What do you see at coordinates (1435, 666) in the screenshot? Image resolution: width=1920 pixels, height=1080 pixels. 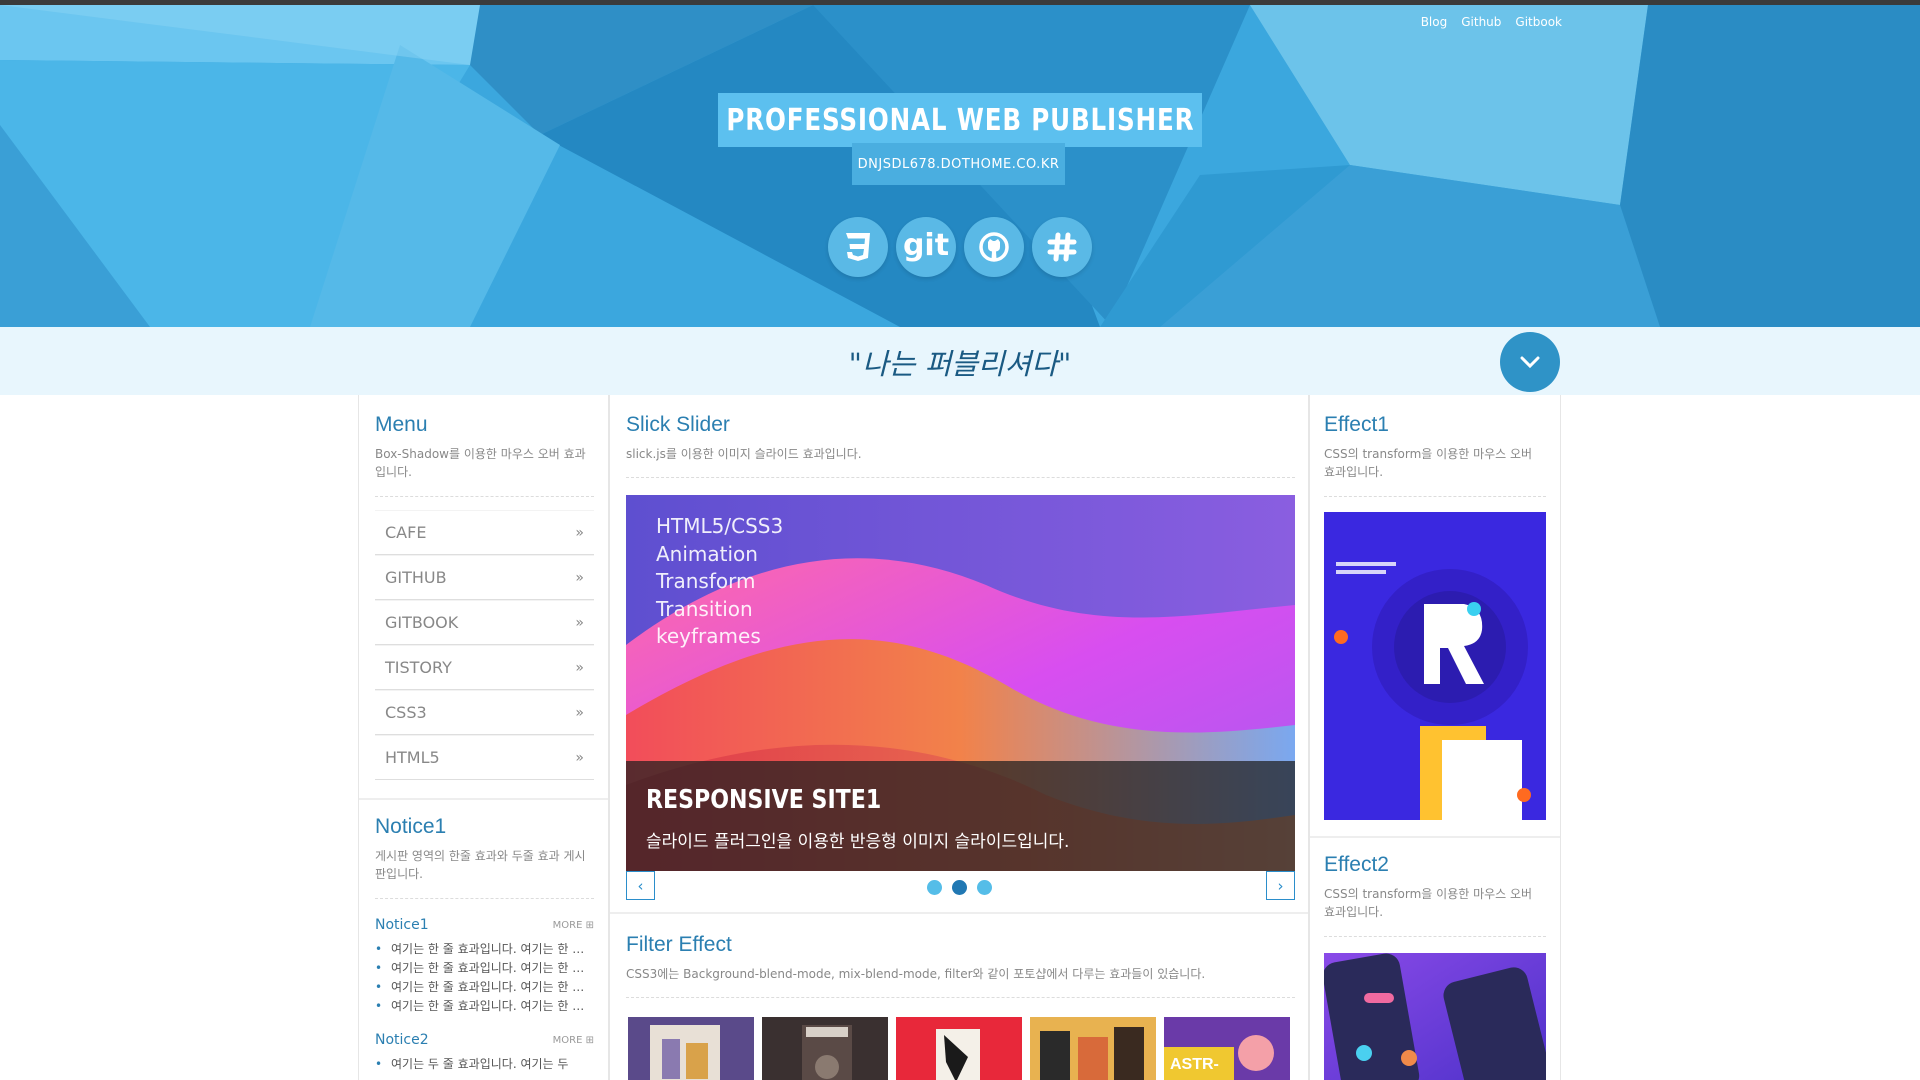 I see `effect1-image` at bounding box center [1435, 666].